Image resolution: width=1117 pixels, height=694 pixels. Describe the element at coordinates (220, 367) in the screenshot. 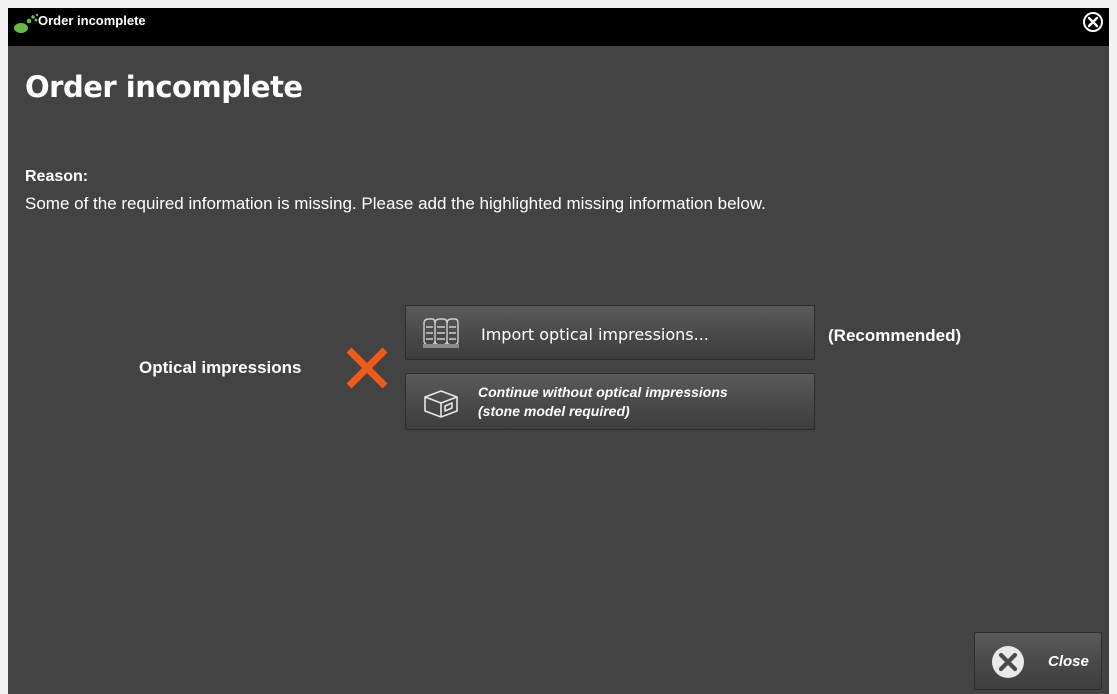

I see `optical-impressions-label: Optical impressions` at that location.